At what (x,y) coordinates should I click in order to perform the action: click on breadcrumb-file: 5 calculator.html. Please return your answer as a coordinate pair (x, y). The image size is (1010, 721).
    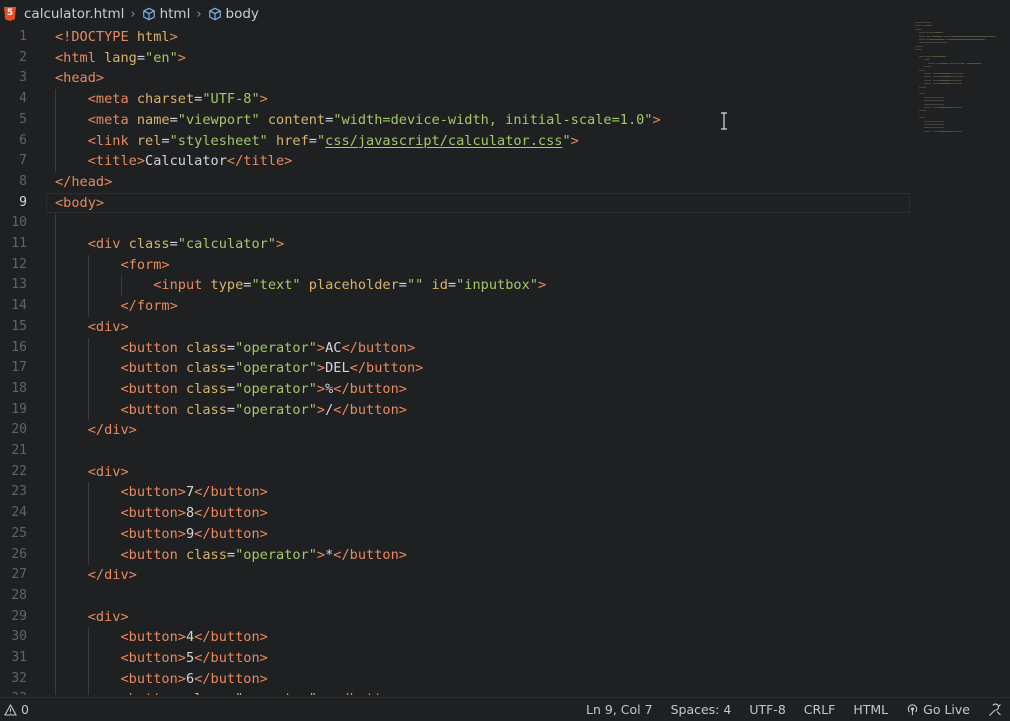
    Looking at the image, I should click on (63, 14).